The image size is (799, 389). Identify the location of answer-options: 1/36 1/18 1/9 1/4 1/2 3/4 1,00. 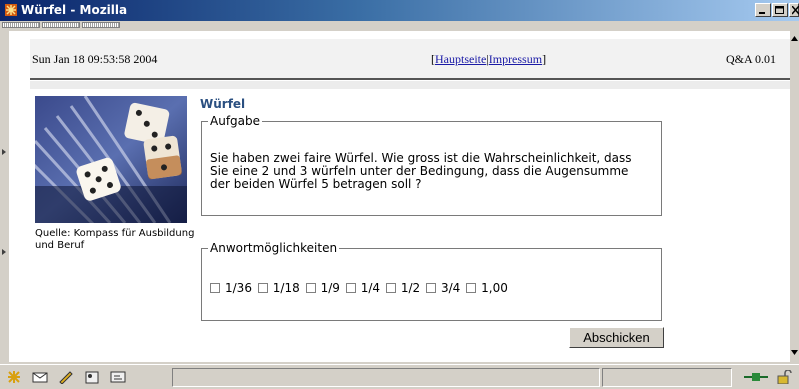
(360, 288).